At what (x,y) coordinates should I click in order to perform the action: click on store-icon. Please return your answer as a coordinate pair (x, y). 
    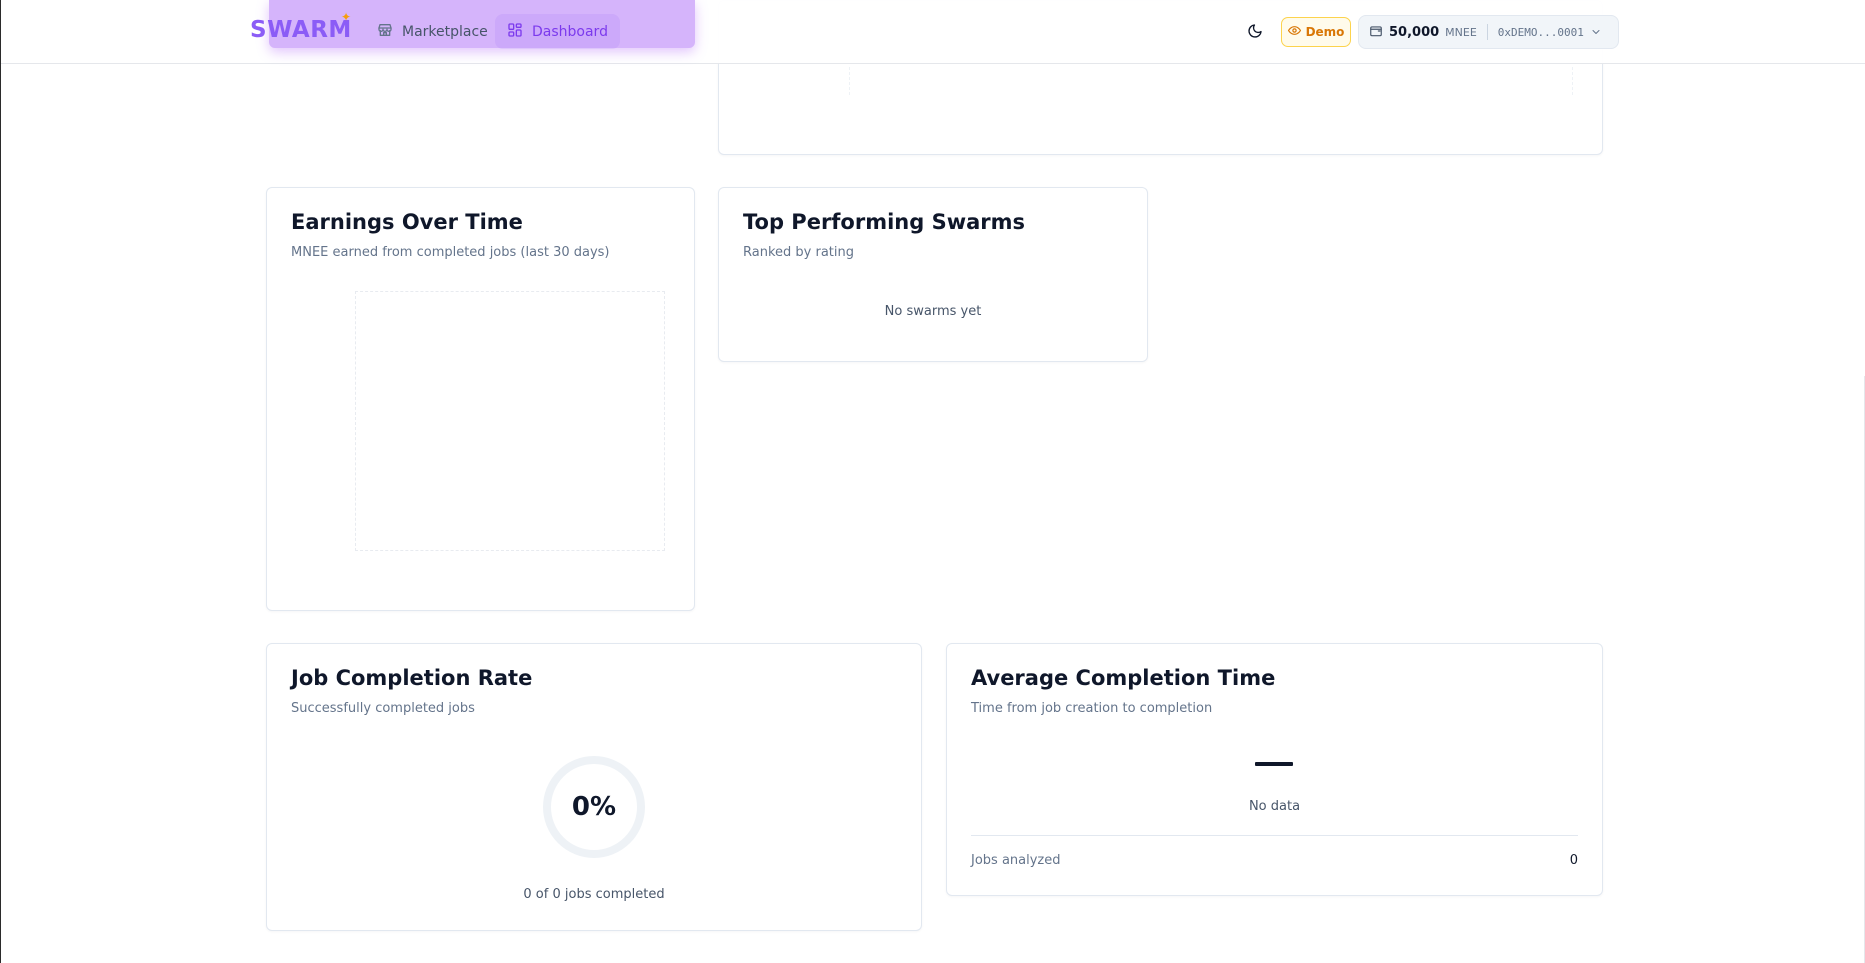
    Looking at the image, I should click on (385, 32).